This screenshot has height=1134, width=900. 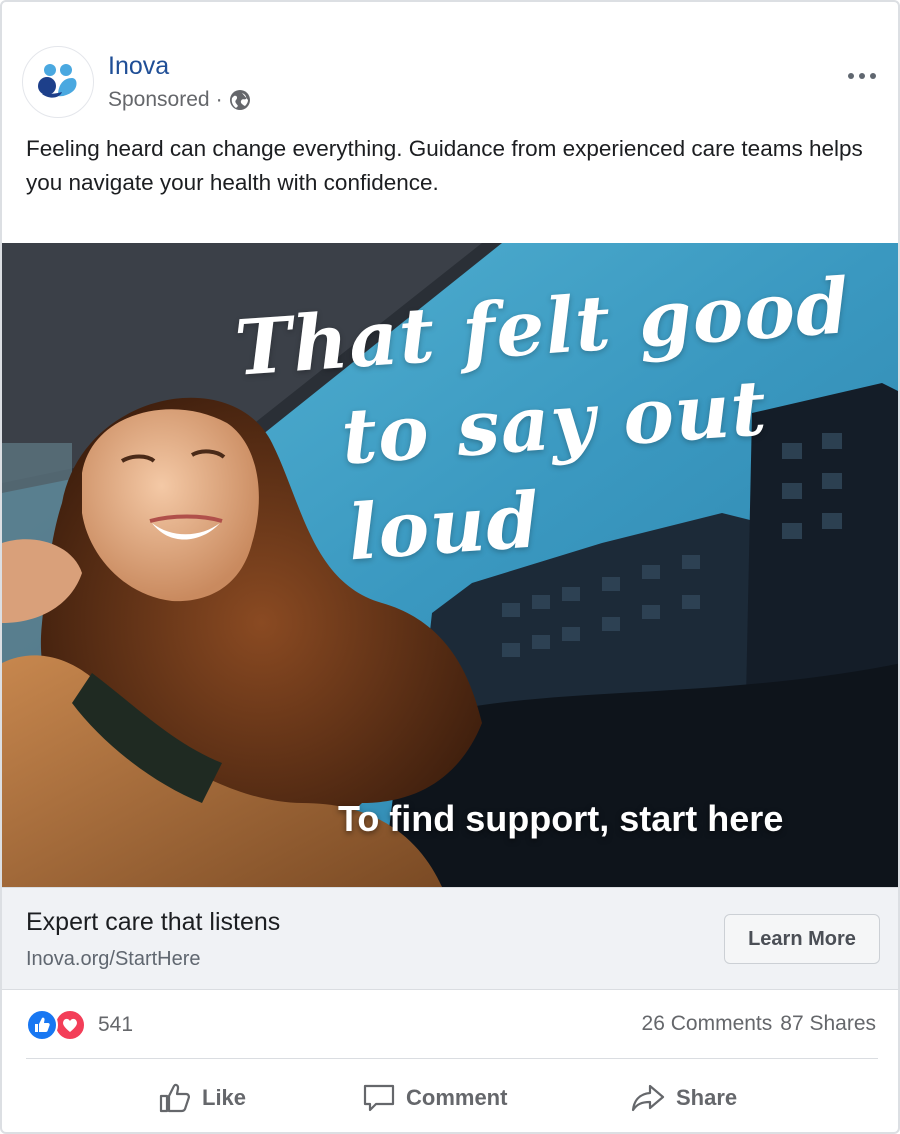 I want to click on share-button: Share, so click(x=683, y=1098).